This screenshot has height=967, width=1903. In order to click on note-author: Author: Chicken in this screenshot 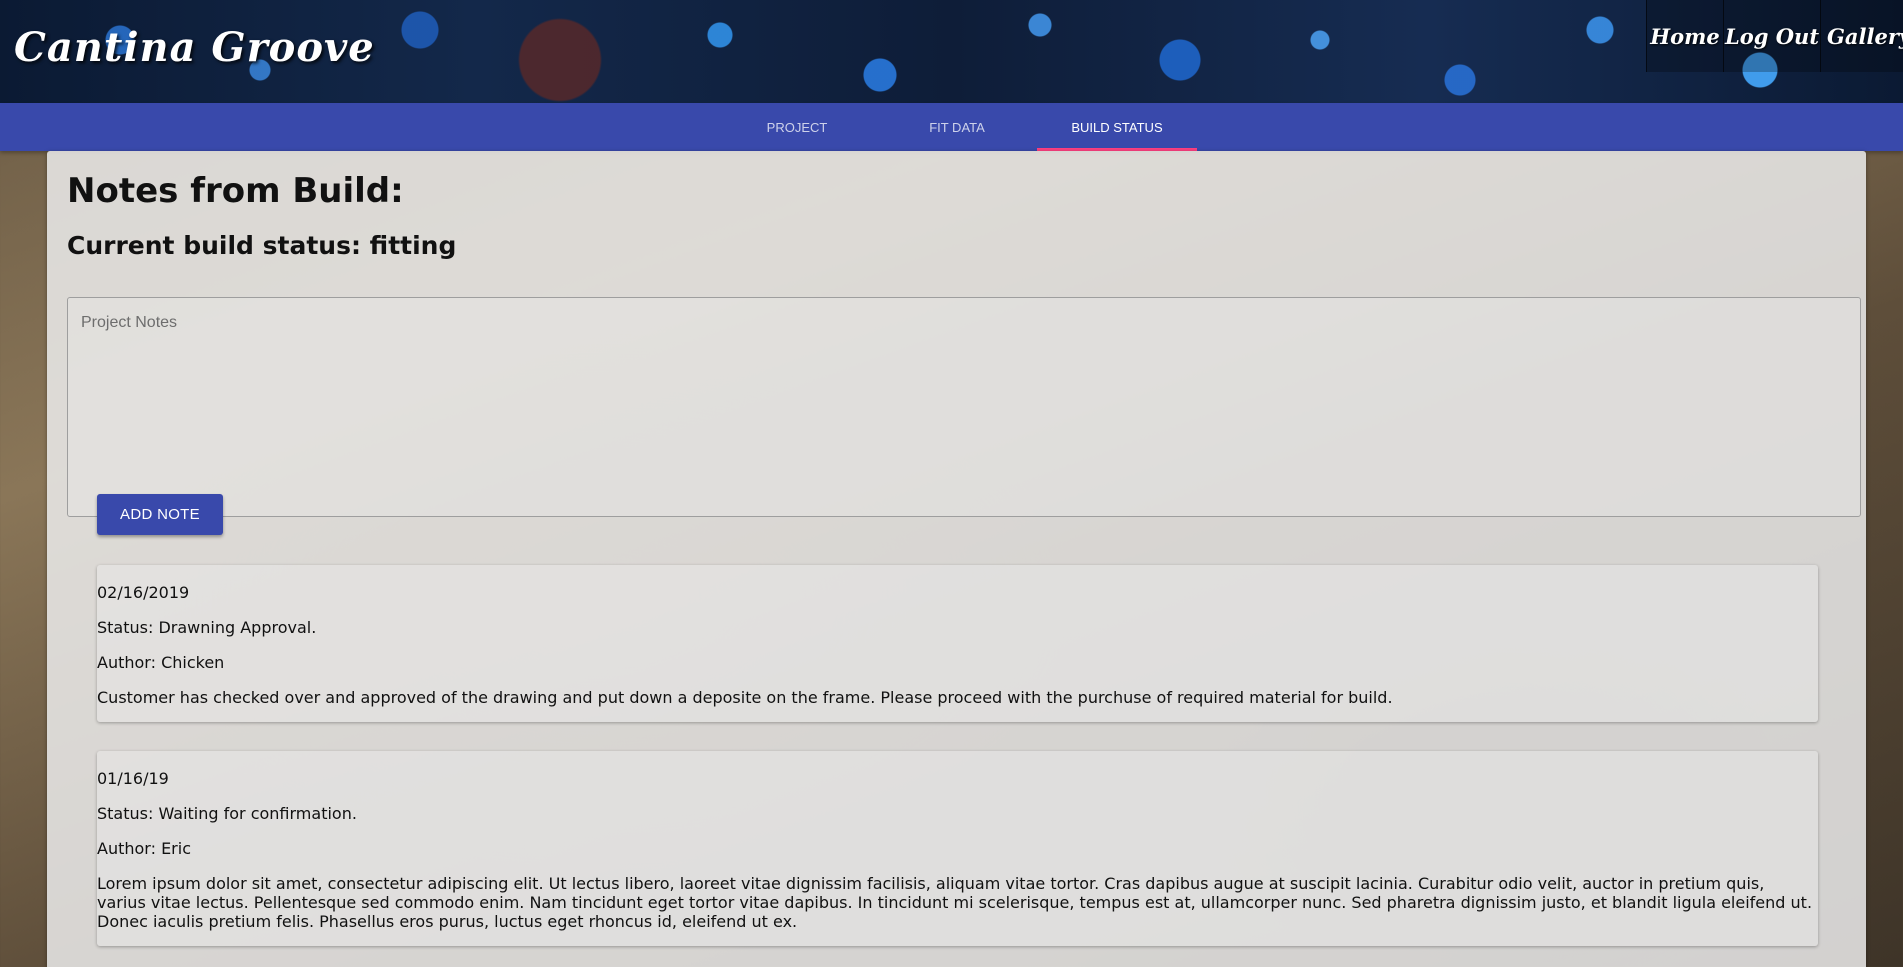, I will do `click(161, 662)`.